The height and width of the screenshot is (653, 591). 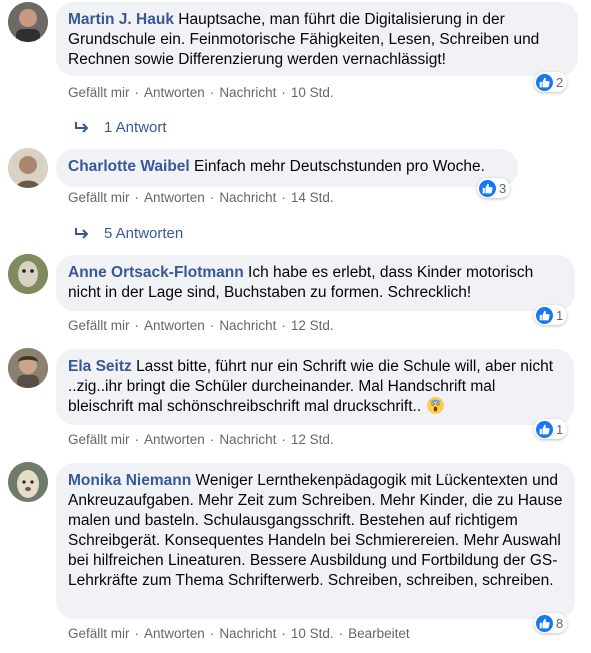 What do you see at coordinates (156, 272) in the screenshot?
I see `comment-author: Anne Ortsack-Flotmann` at bounding box center [156, 272].